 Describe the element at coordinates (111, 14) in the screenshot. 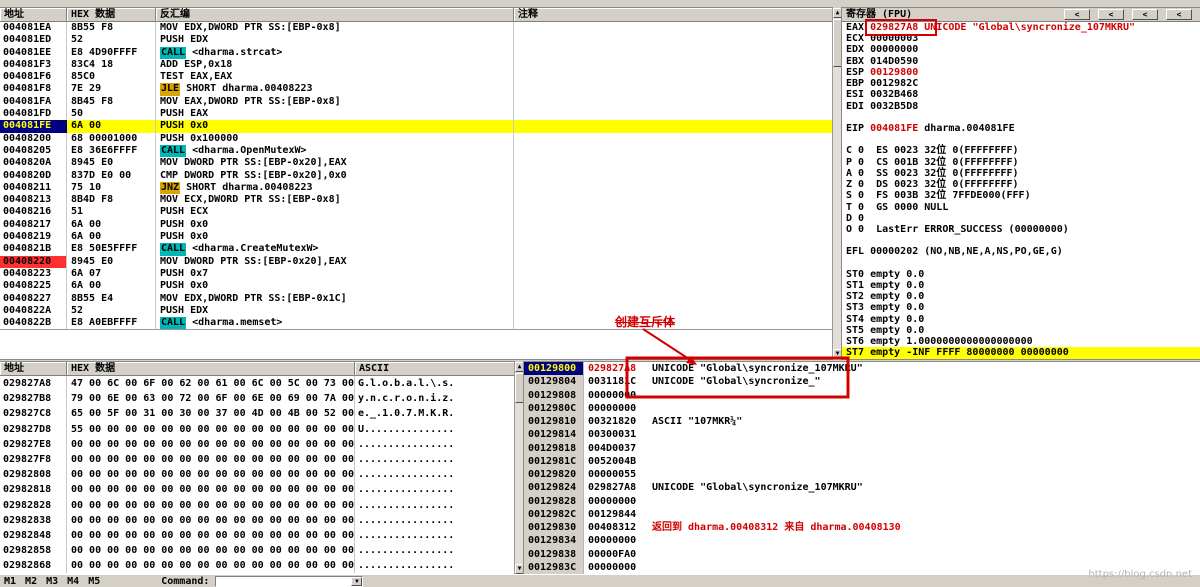

I see `col-header-hex: HEX 数据` at that location.